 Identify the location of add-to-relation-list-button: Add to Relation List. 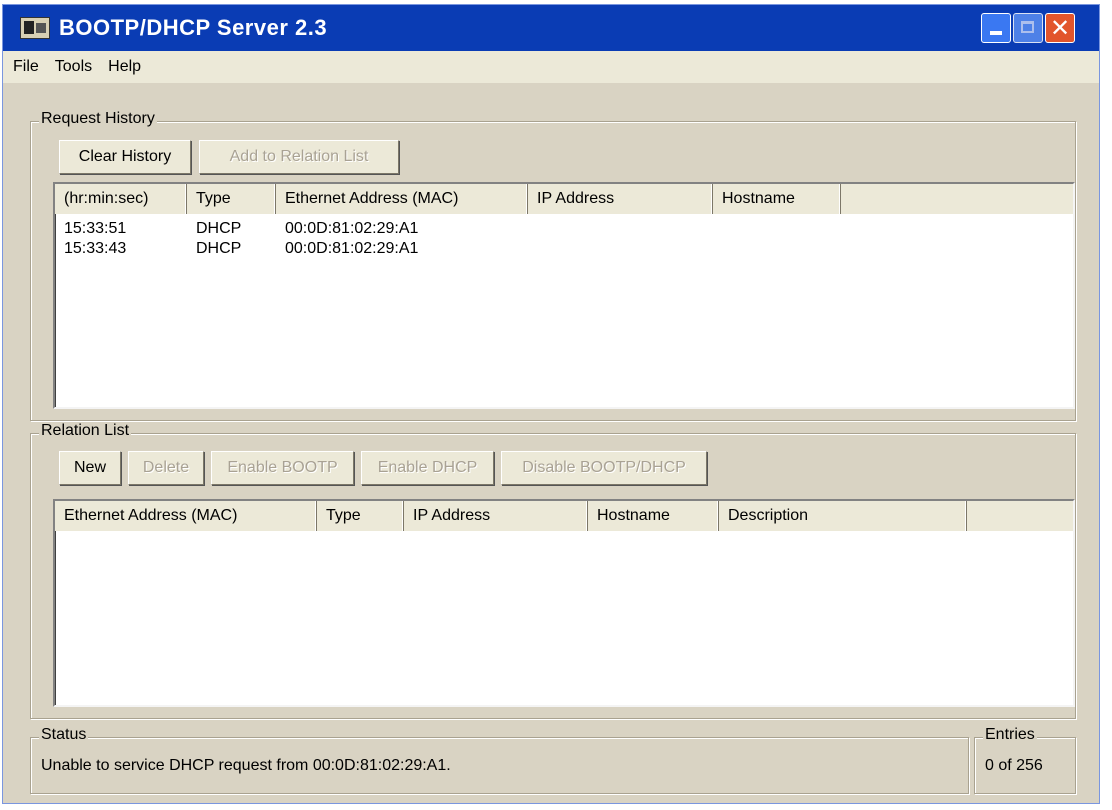
(299, 157).